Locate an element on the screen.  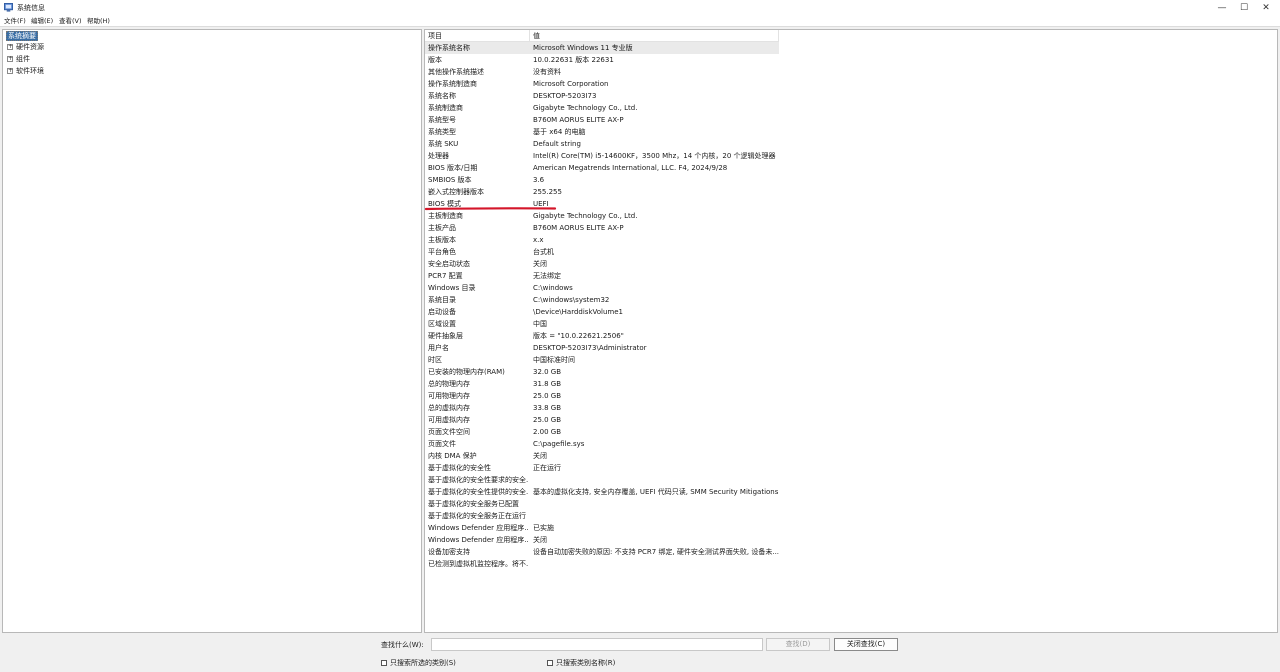
tree-item-components: + 组件 is located at coordinates (18, 59).